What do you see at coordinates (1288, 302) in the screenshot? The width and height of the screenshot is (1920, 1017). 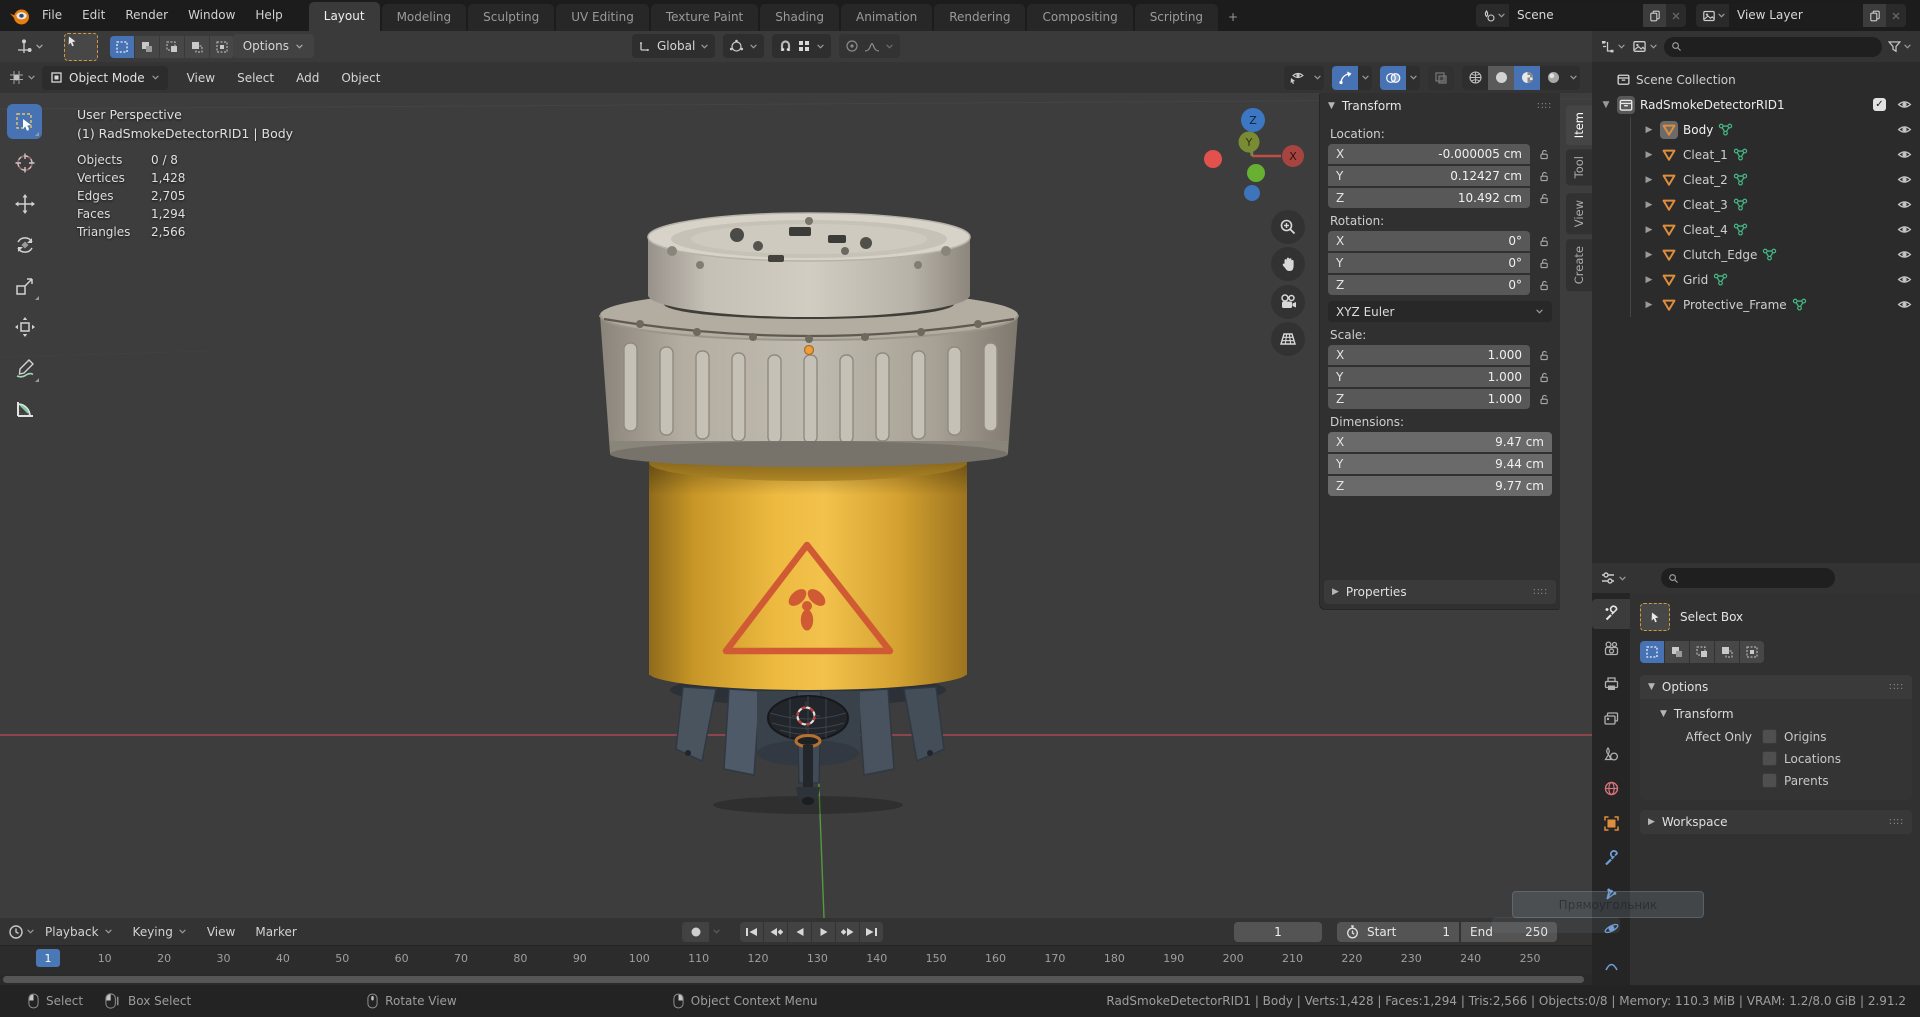 I see `camera-view-button` at bounding box center [1288, 302].